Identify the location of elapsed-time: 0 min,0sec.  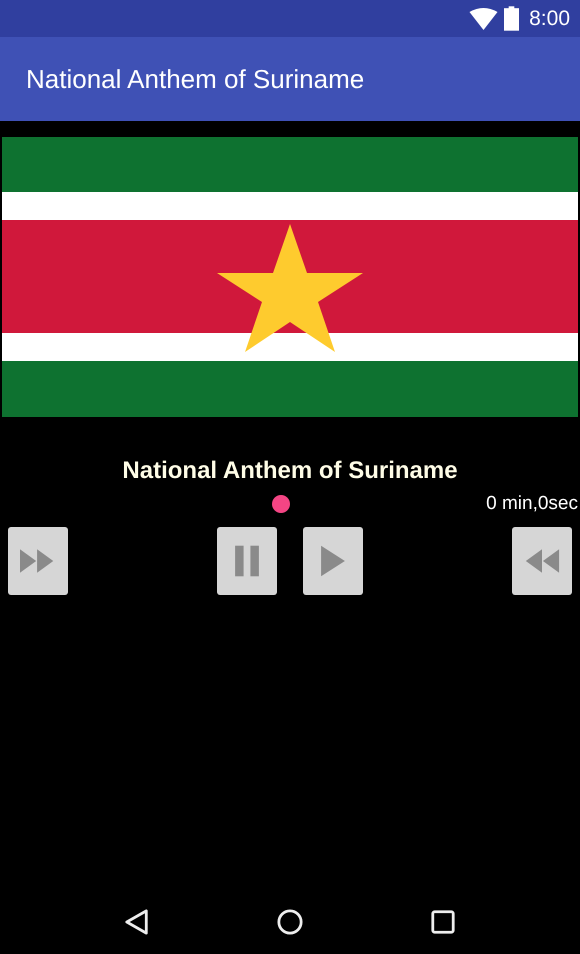
(532, 504).